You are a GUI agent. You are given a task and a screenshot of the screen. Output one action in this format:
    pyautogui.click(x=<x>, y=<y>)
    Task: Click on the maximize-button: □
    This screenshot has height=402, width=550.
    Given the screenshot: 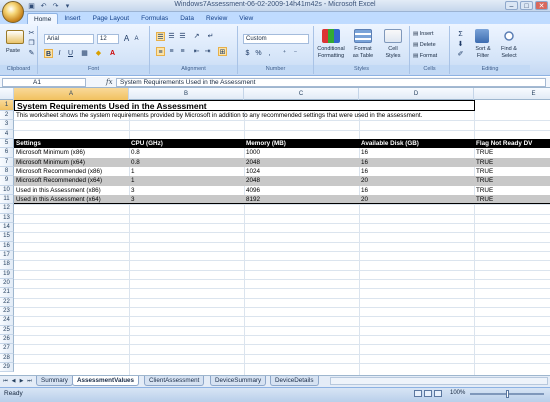 What is the action you would take?
    pyautogui.click(x=526, y=5)
    